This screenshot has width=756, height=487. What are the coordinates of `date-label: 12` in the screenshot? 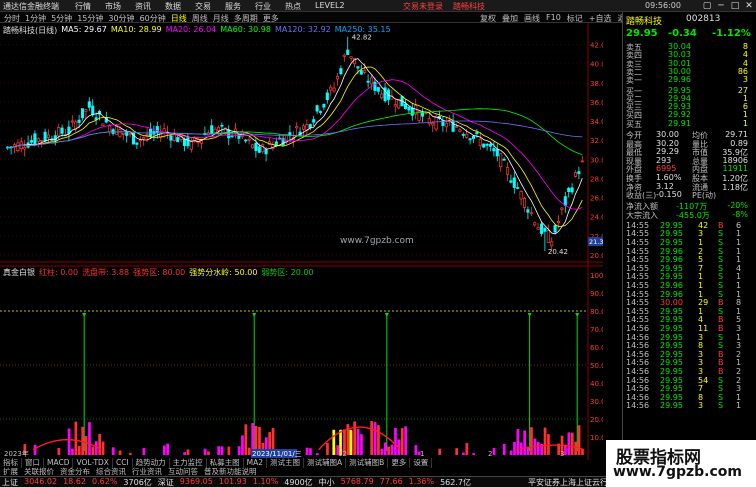 It's located at (342, 454).